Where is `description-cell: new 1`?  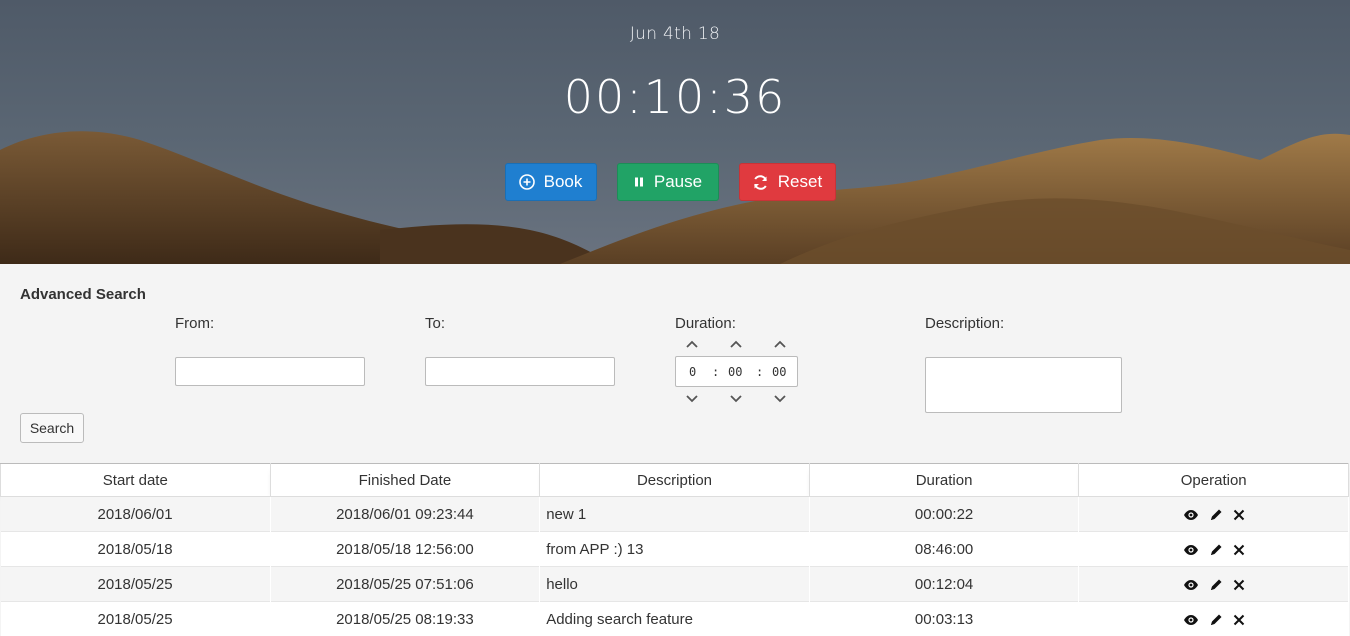 description-cell: new 1 is located at coordinates (675, 514).